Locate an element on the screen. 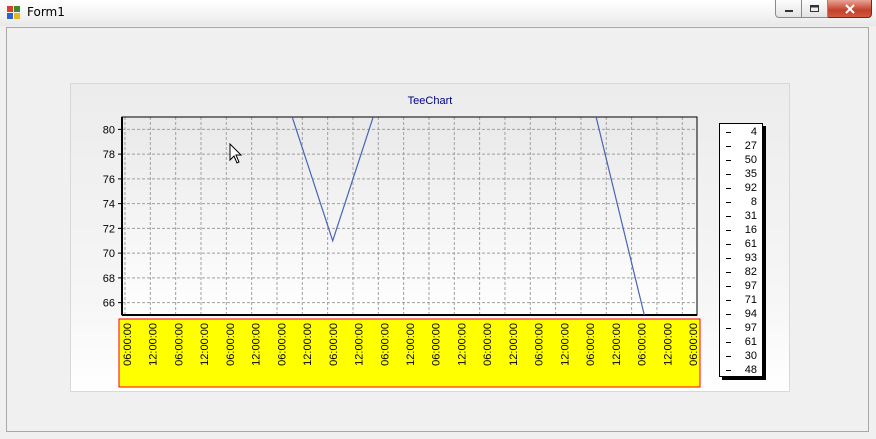 The height and width of the screenshot is (439, 876). legend-item-label: 93 is located at coordinates (750, 258).